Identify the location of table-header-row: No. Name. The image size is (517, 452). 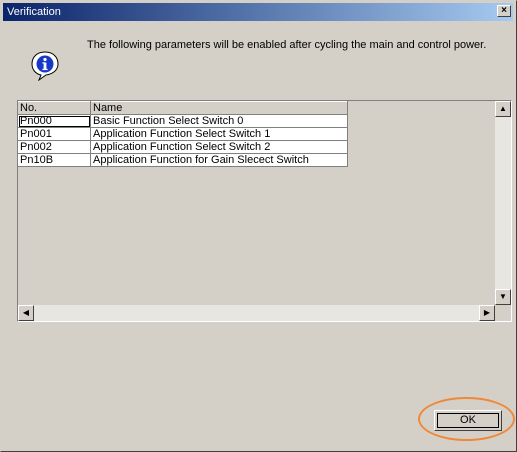
(183, 108).